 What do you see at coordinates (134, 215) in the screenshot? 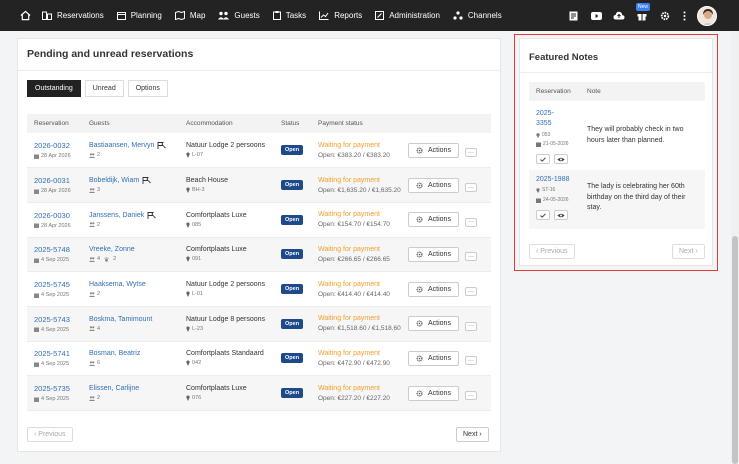
I see `guest-name-link: Janssens, Daniek` at bounding box center [134, 215].